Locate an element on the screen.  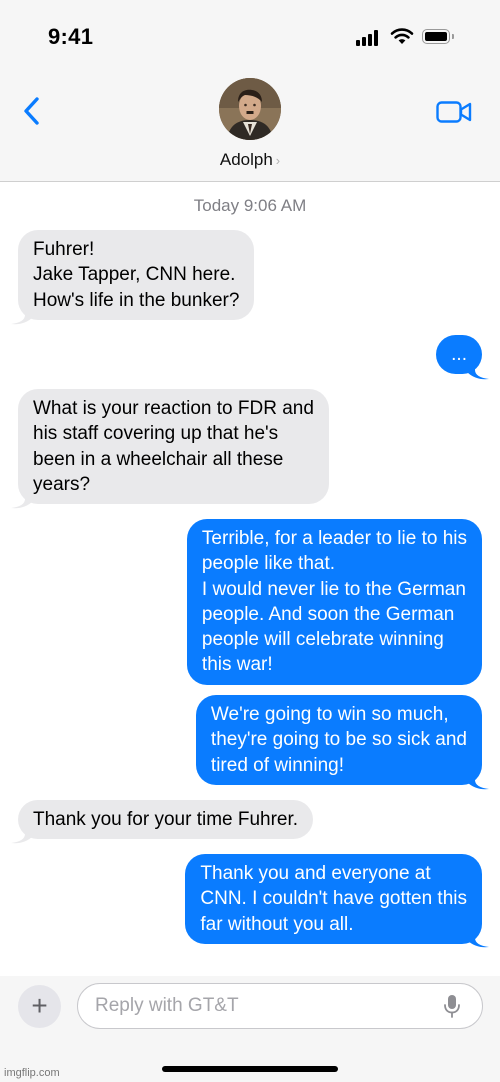
home-indicator is located at coordinates (250, 1069).